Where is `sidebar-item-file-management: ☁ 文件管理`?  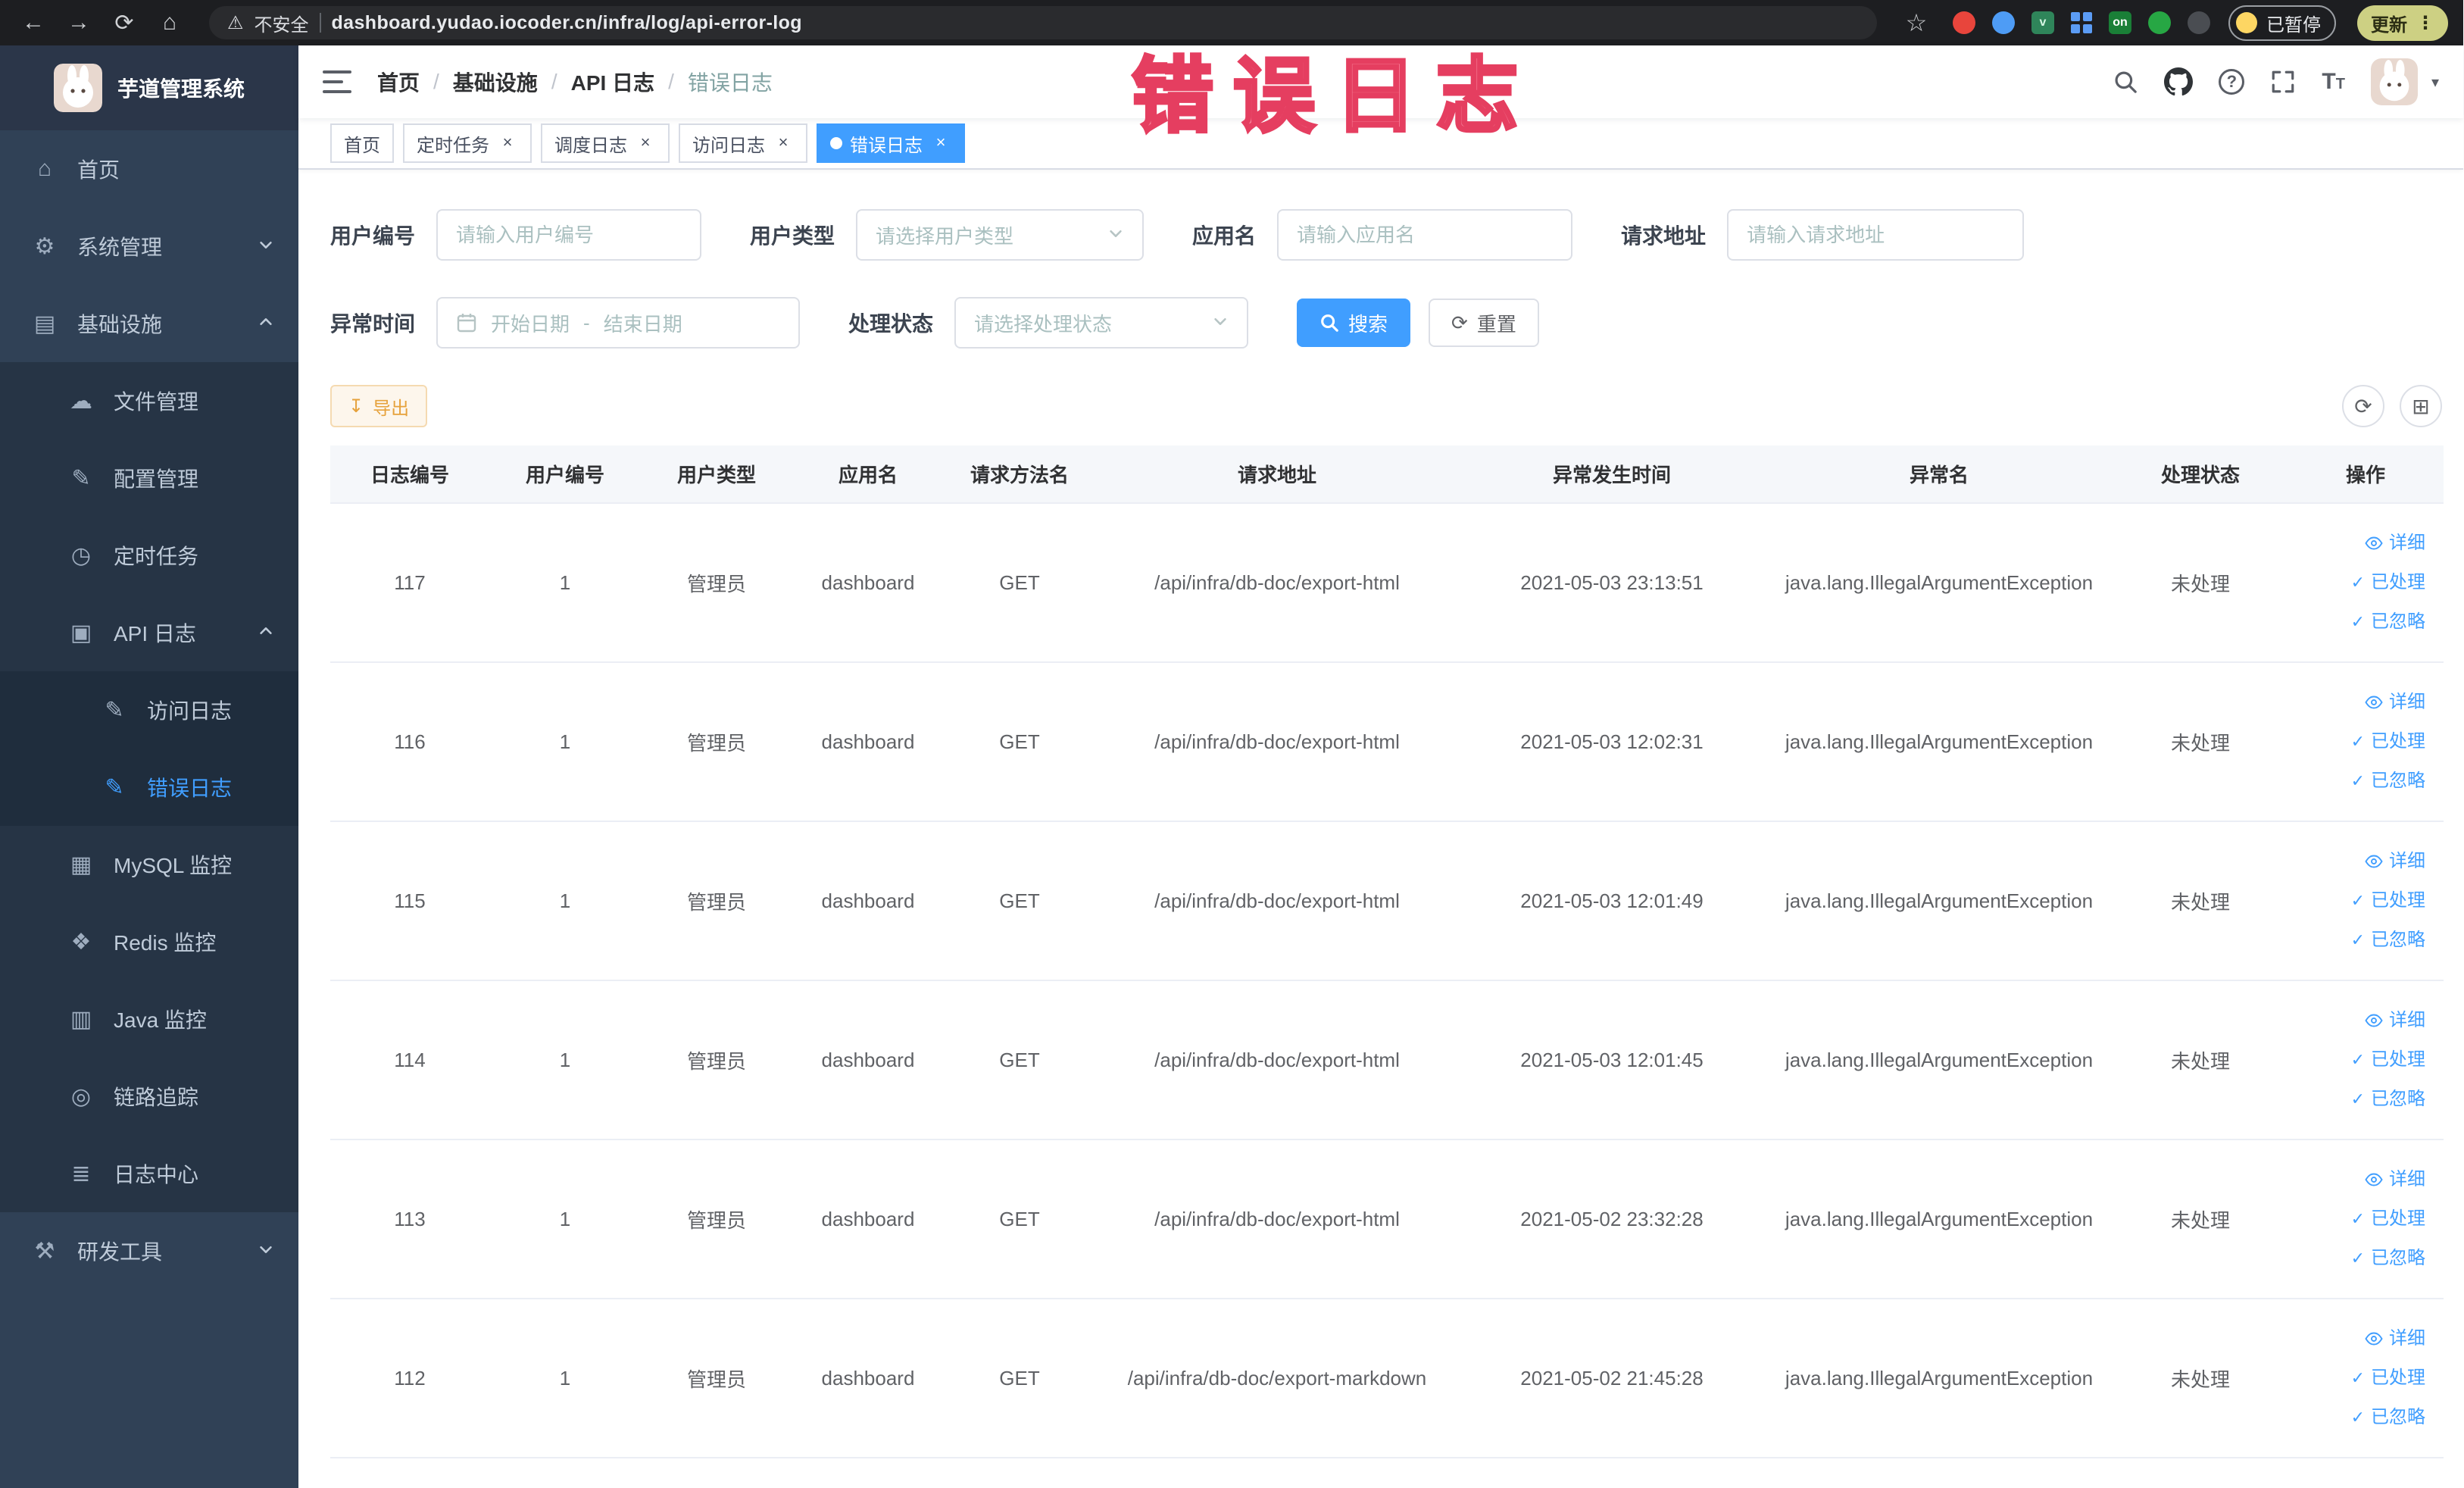
sidebar-item-file-management: ☁ 文件管理 is located at coordinates (149, 400).